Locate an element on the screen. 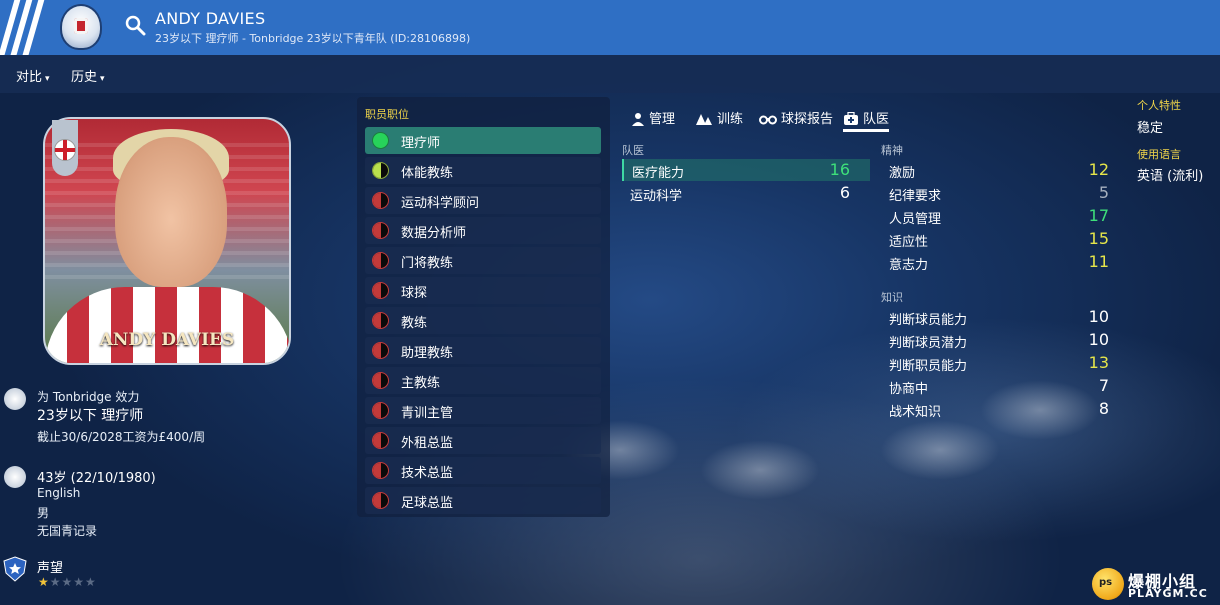 The image size is (1220, 605). medical-section-title: 队医 is located at coordinates (633, 150).